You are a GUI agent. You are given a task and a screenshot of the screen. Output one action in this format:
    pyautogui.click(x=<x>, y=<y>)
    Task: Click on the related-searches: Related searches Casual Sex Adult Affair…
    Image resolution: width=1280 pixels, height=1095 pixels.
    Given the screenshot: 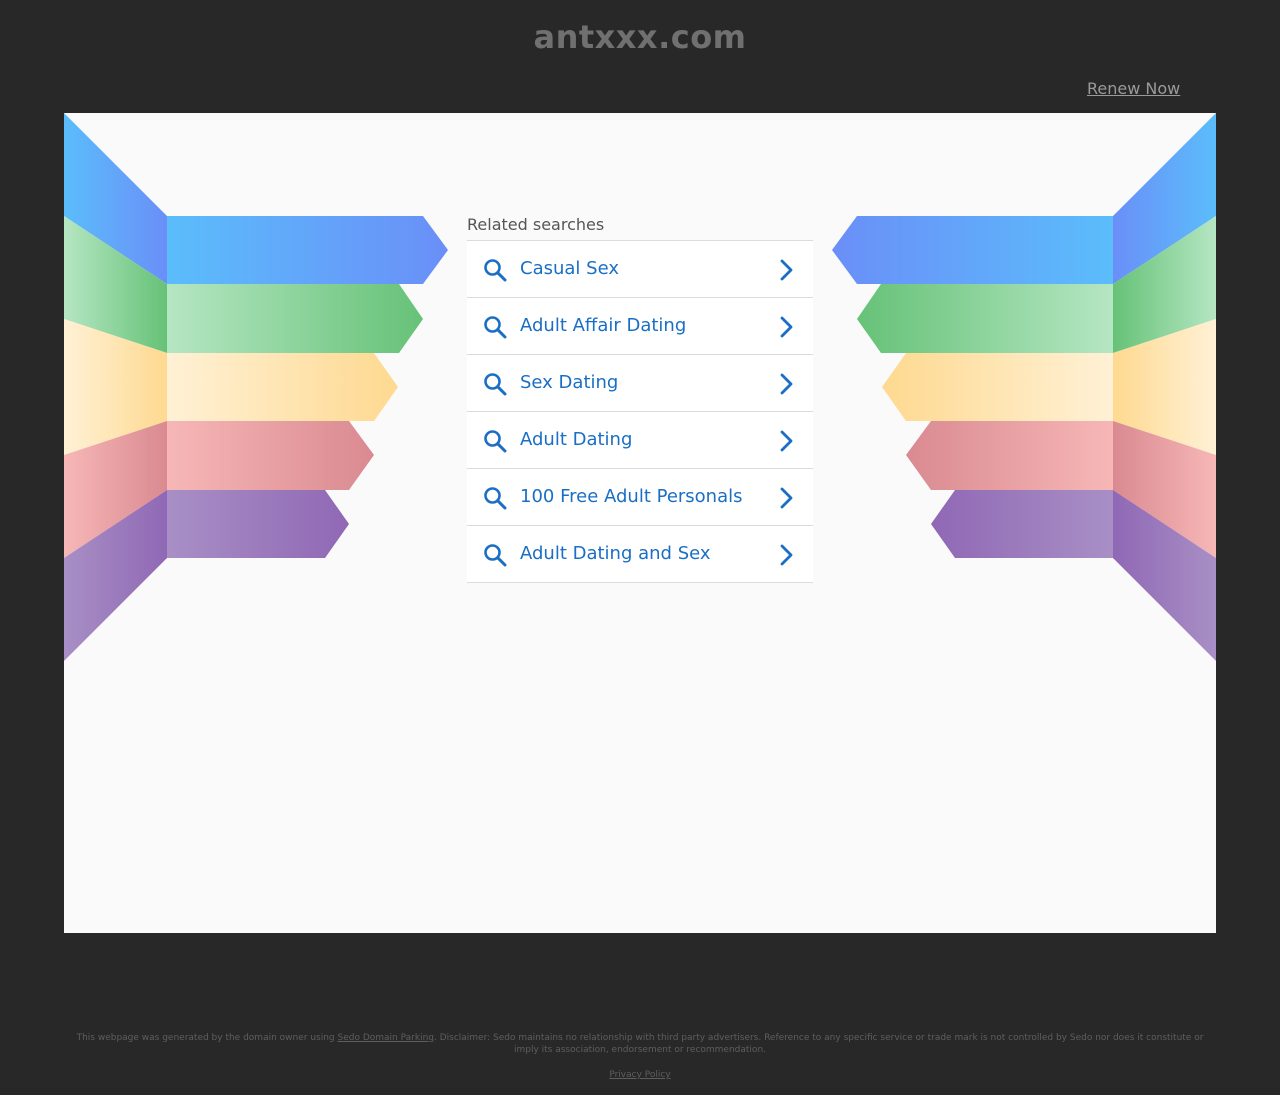 What is the action you would take?
    pyautogui.click(x=640, y=399)
    